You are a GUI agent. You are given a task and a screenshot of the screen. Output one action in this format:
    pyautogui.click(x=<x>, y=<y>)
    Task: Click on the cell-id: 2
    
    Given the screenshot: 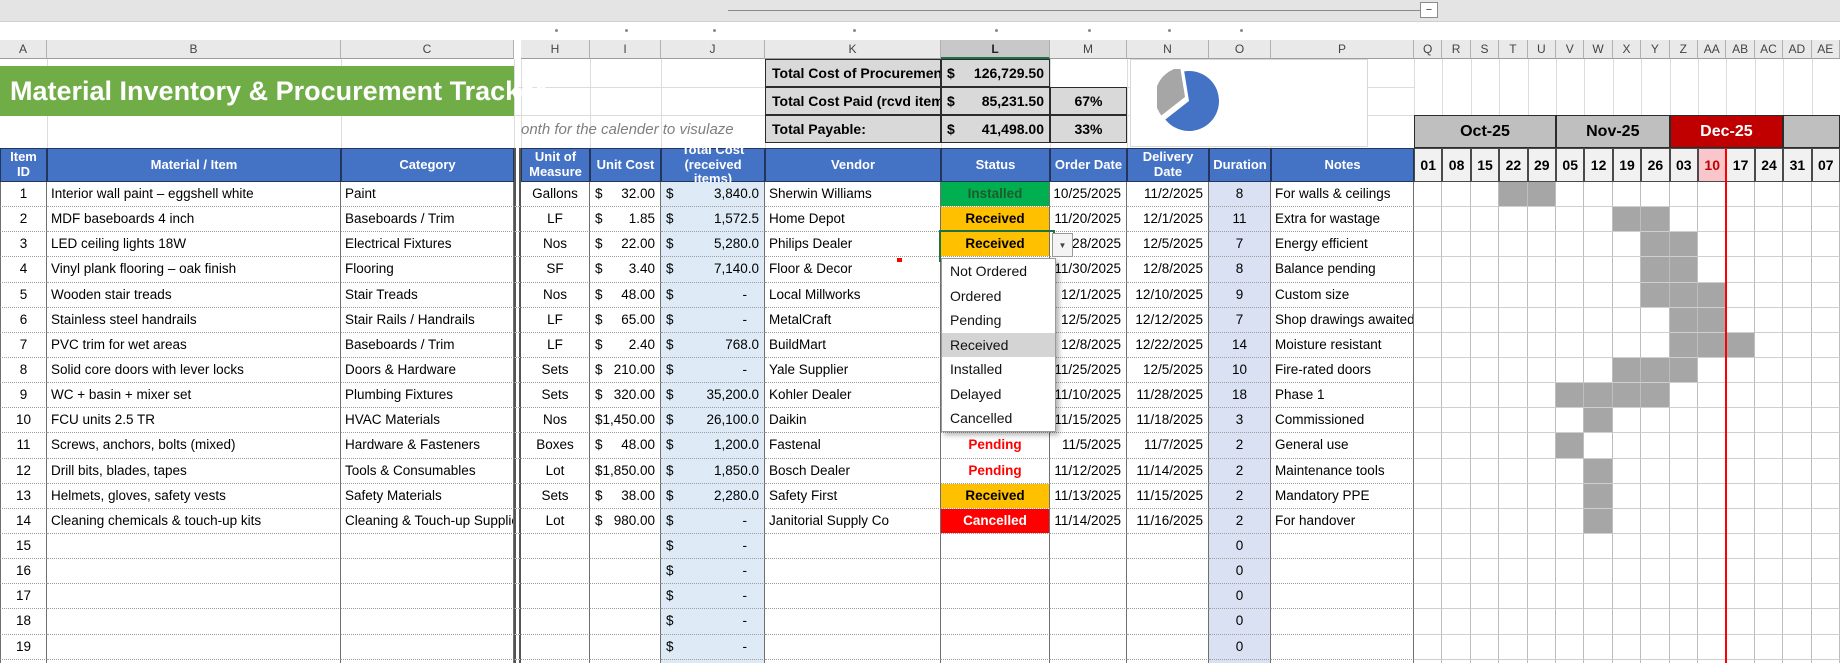 What is the action you would take?
    pyautogui.click(x=23, y=220)
    